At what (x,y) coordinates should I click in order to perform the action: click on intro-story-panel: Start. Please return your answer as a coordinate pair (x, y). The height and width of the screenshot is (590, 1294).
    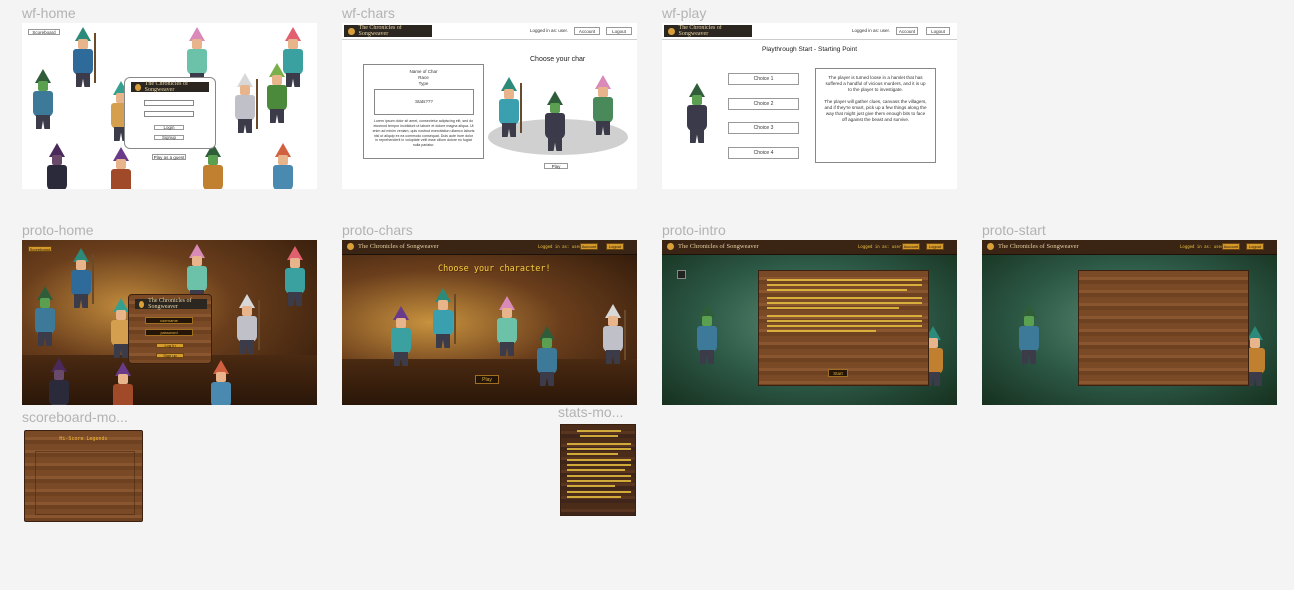
    Looking at the image, I should click on (843, 328).